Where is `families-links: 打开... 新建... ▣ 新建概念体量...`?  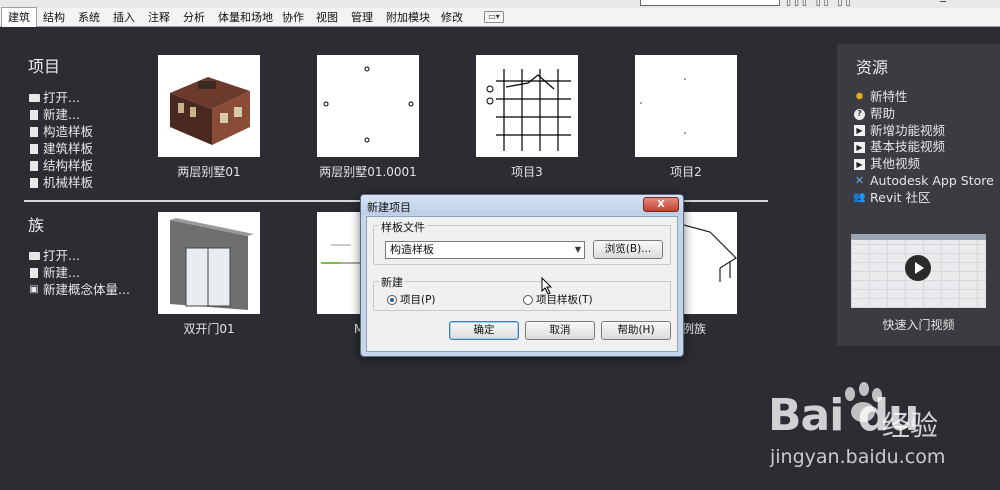 families-links: 打开... 新建... ▣ 新建概念体量... is located at coordinates (79, 272).